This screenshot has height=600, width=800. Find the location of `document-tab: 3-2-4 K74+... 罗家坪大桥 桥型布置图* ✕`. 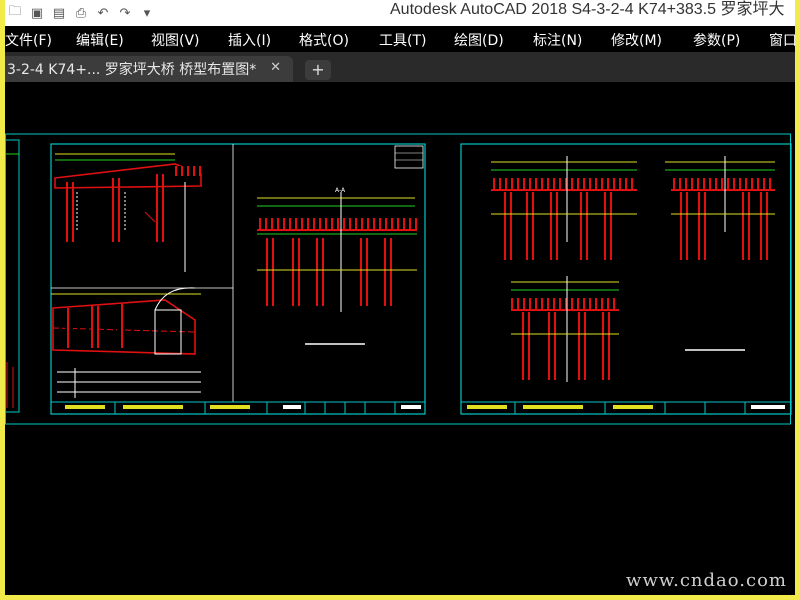

document-tab: 3-2-4 K74+... 罗家坪大桥 桥型布置图* ✕ is located at coordinates (149, 69).